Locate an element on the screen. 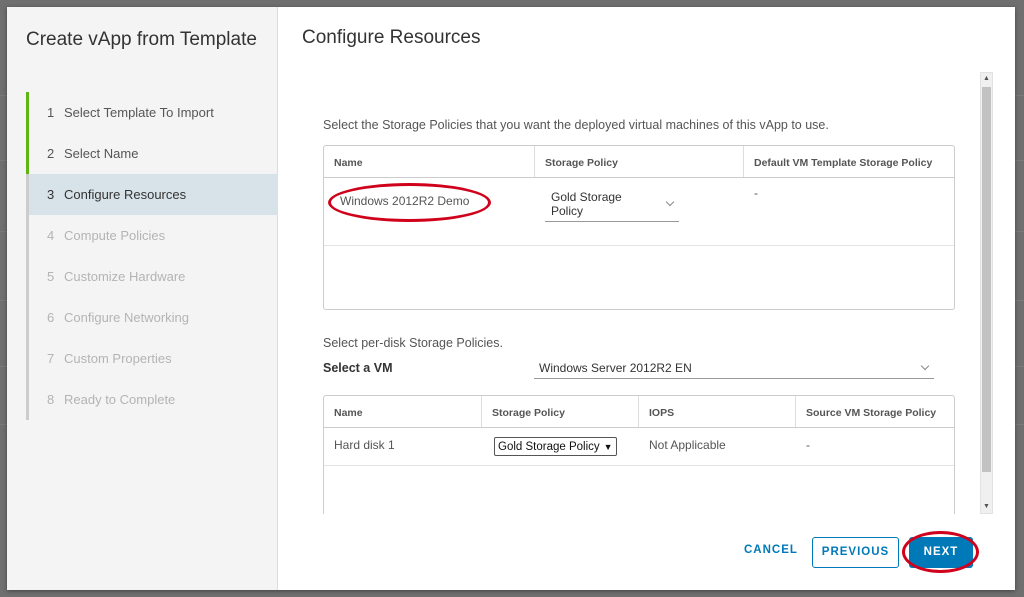 This screenshot has width=1024, height=597. page-title: Configure Resources is located at coordinates (391, 37).